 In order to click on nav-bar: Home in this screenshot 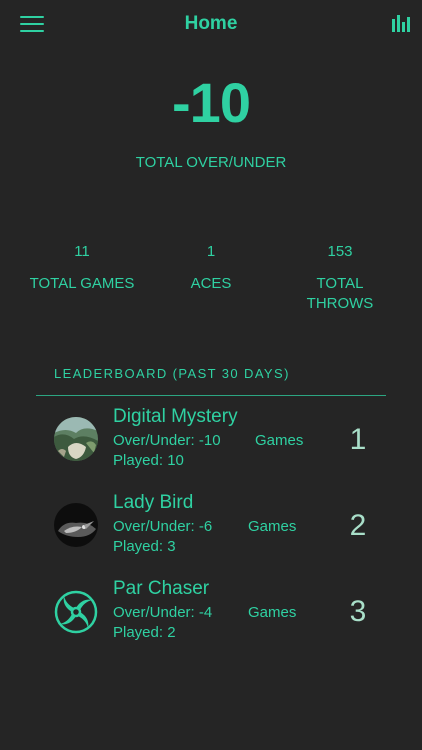, I will do `click(211, 25)`.